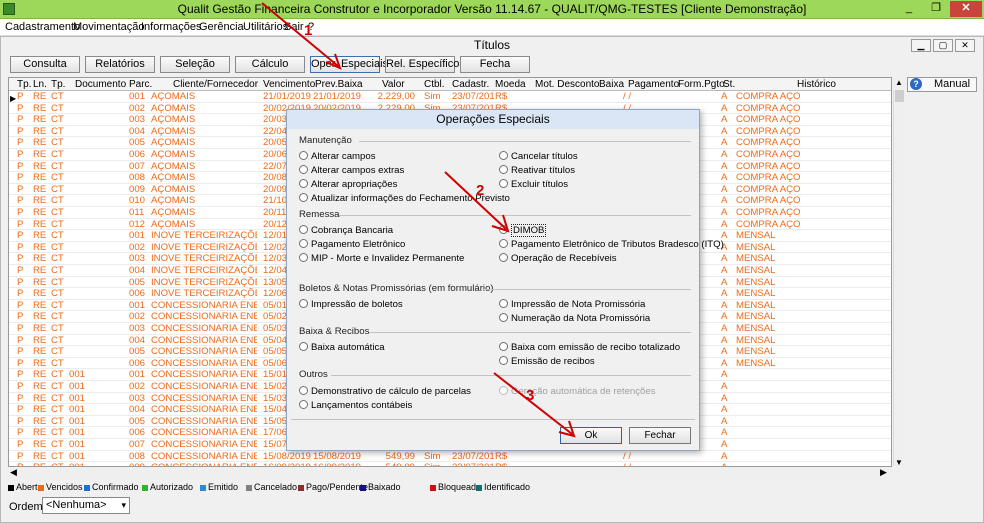 The image size is (984, 523). Describe the element at coordinates (308, 30) in the screenshot. I see `annotation-label-1: 1` at that location.